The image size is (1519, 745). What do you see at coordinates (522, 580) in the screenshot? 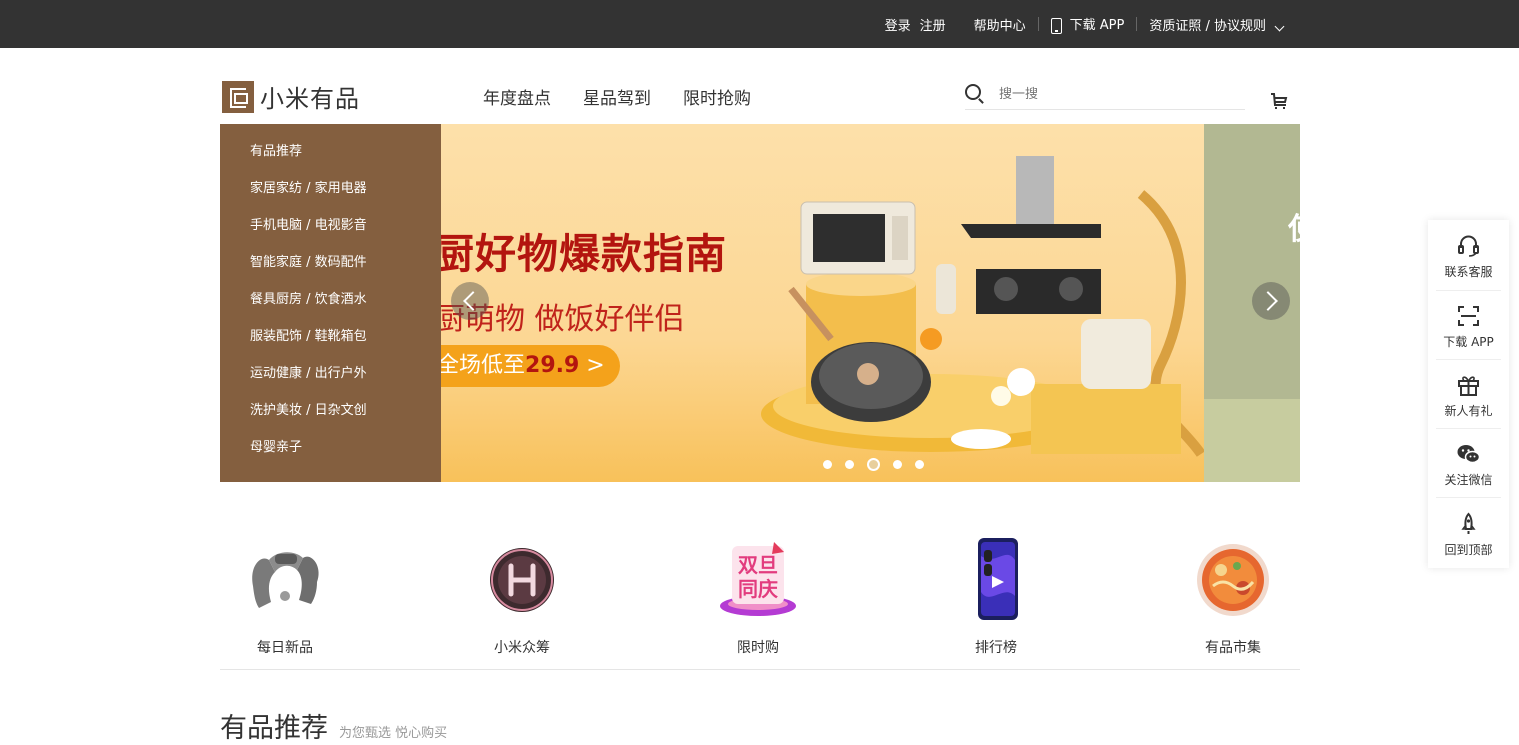
I see `crowdfunding-icon` at bounding box center [522, 580].